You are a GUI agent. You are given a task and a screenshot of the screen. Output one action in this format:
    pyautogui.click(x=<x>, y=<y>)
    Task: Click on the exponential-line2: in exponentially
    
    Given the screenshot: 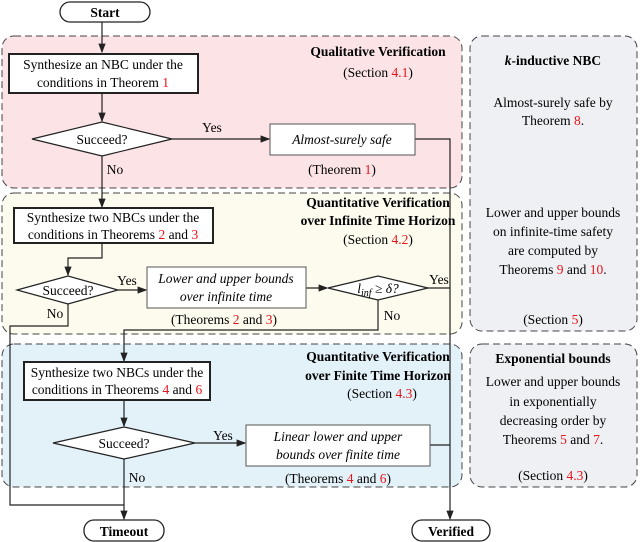 What is the action you would take?
    pyautogui.click(x=553, y=401)
    